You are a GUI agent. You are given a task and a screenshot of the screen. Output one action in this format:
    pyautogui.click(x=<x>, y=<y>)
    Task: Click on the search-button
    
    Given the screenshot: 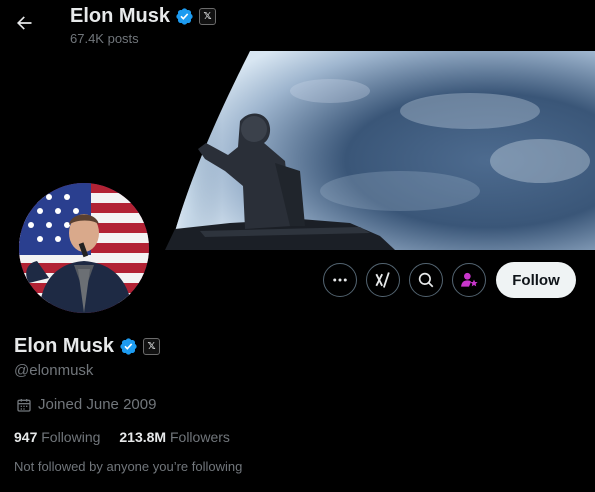 What is the action you would take?
    pyautogui.click(x=426, y=280)
    